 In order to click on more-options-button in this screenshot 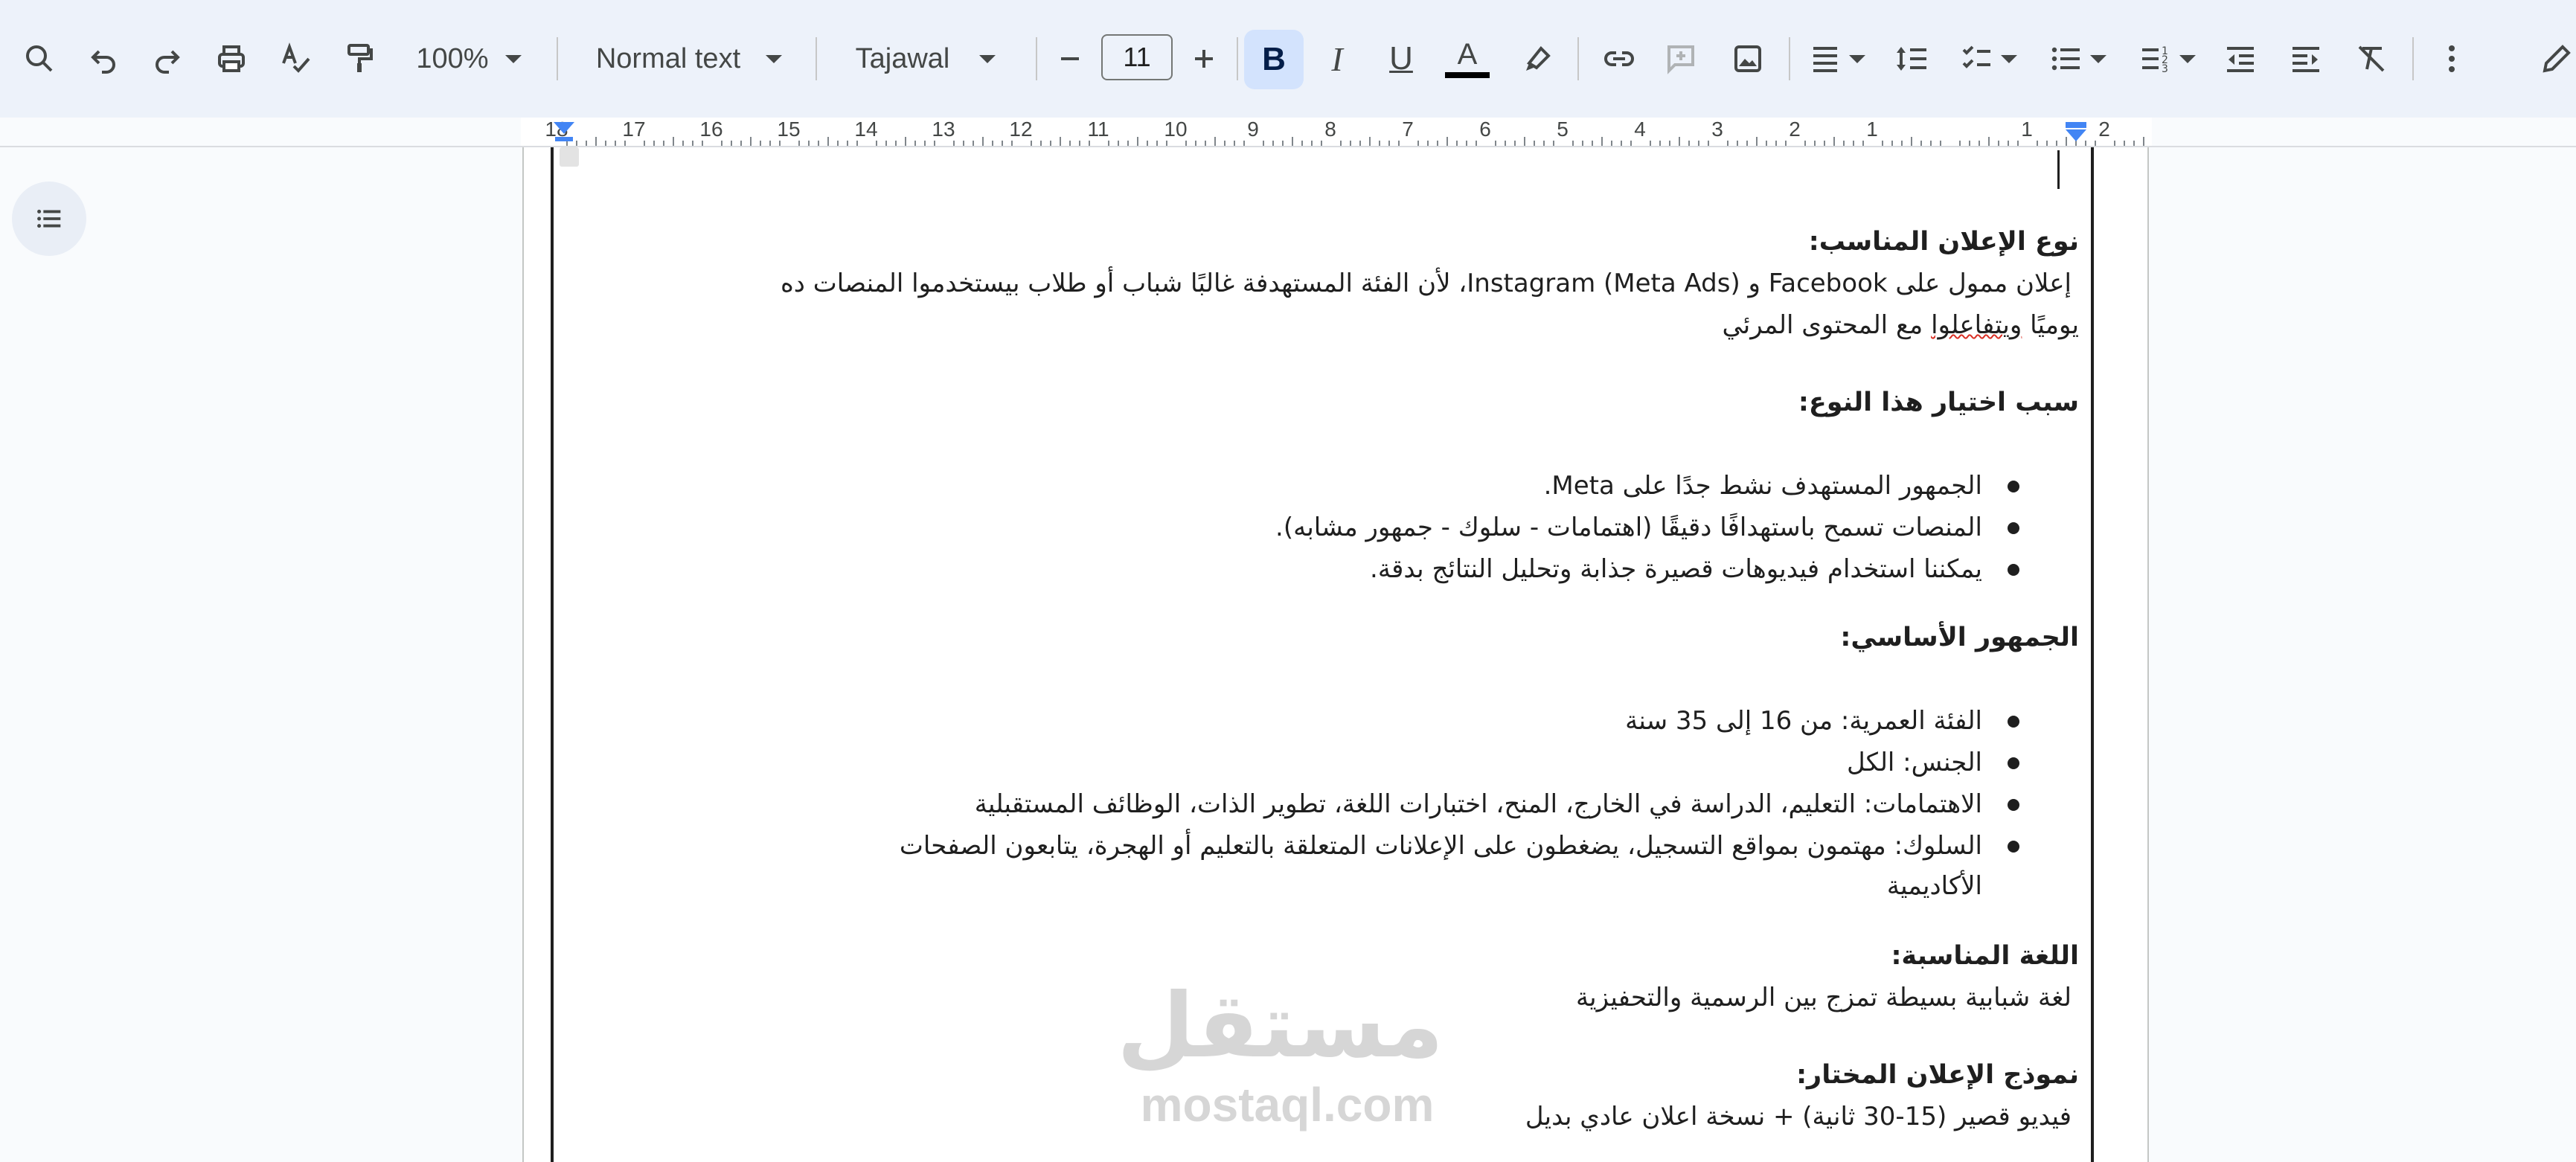, I will do `click(2451, 58)`.